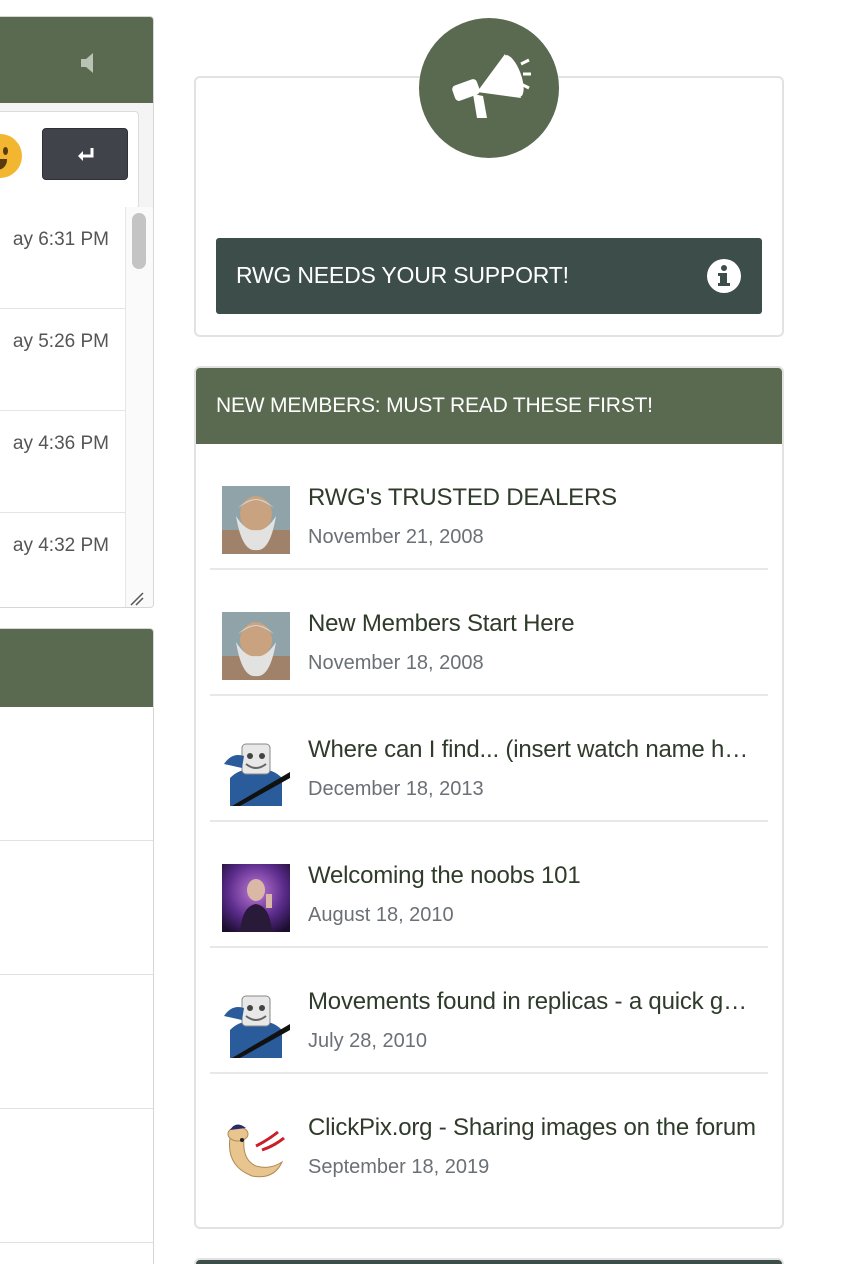 This screenshot has width=844, height=1264. What do you see at coordinates (489, 1261) in the screenshot?
I see `next-card-header` at bounding box center [489, 1261].